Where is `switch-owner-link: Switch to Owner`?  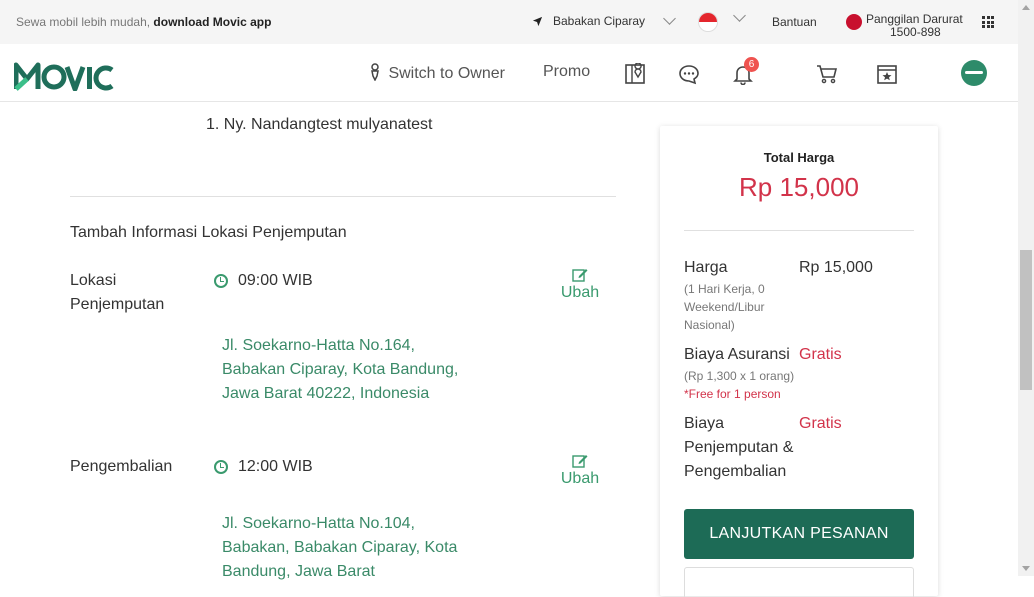
switch-owner-link: Switch to Owner is located at coordinates (437, 73).